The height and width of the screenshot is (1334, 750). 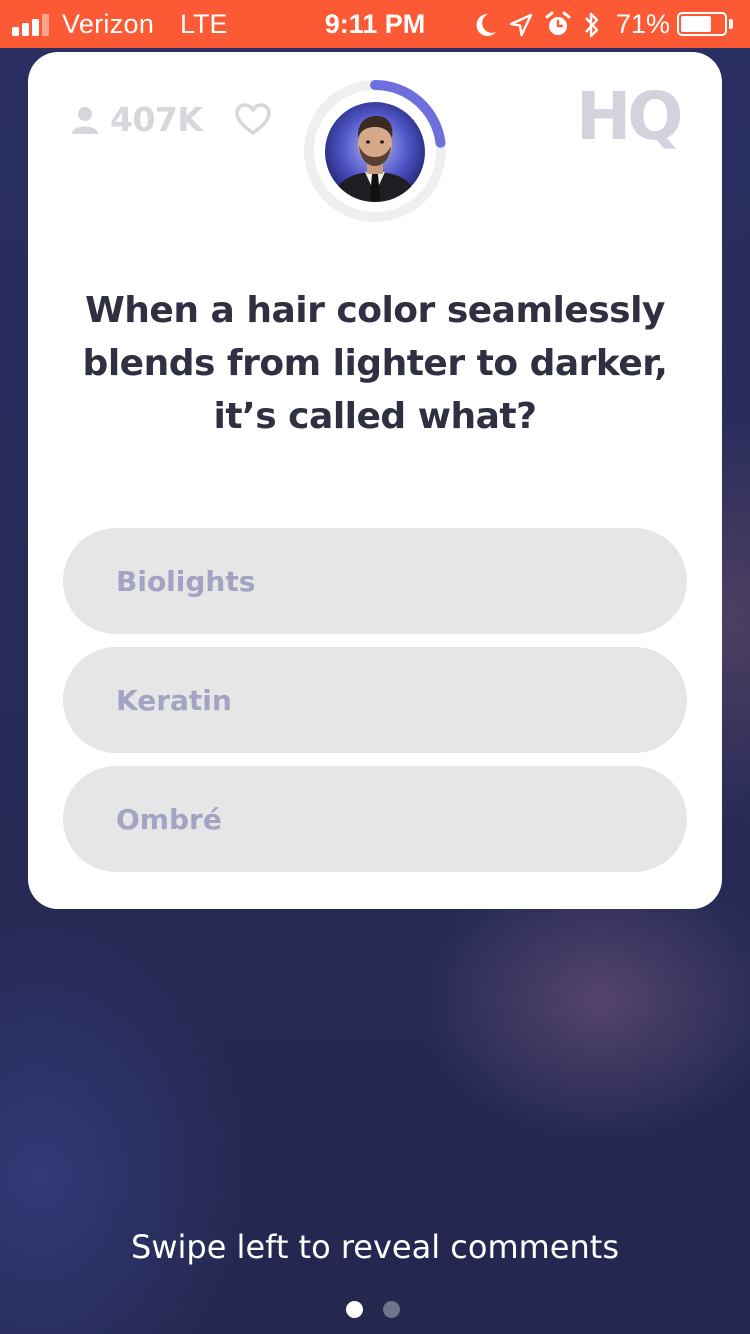 I want to click on viewer-count: 407K, so click(x=136, y=119).